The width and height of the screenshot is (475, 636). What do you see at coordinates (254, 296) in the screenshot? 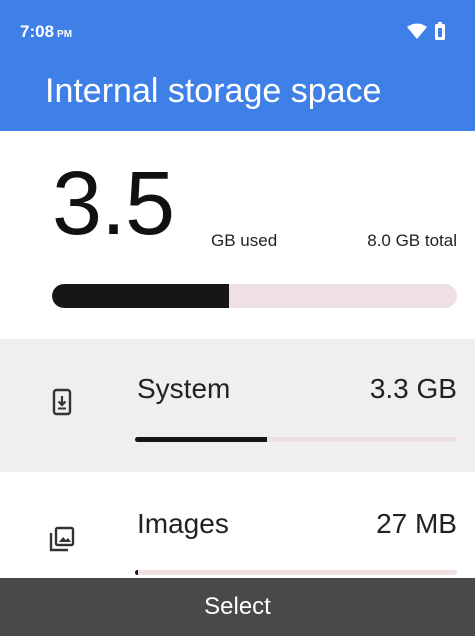
I see `total-usage-bar` at bounding box center [254, 296].